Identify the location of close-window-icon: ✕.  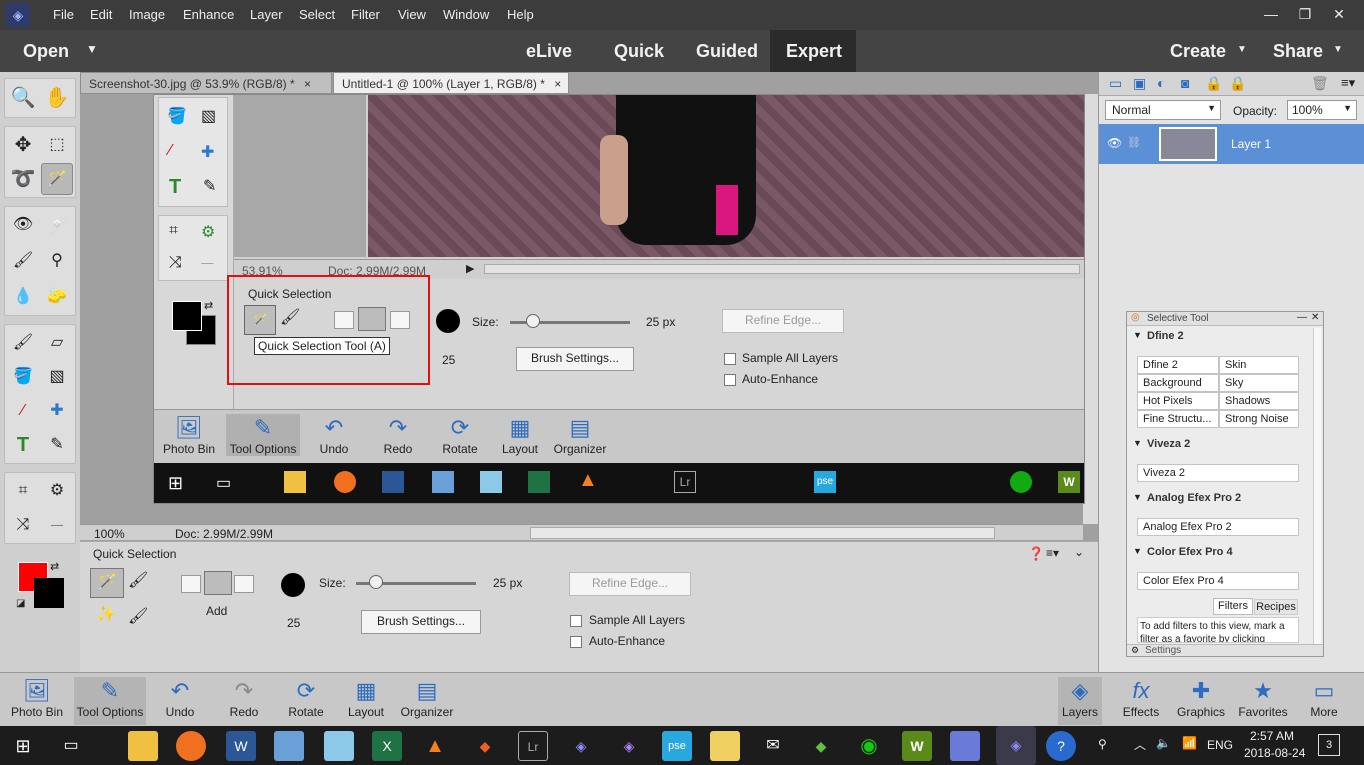
(1339, 15).